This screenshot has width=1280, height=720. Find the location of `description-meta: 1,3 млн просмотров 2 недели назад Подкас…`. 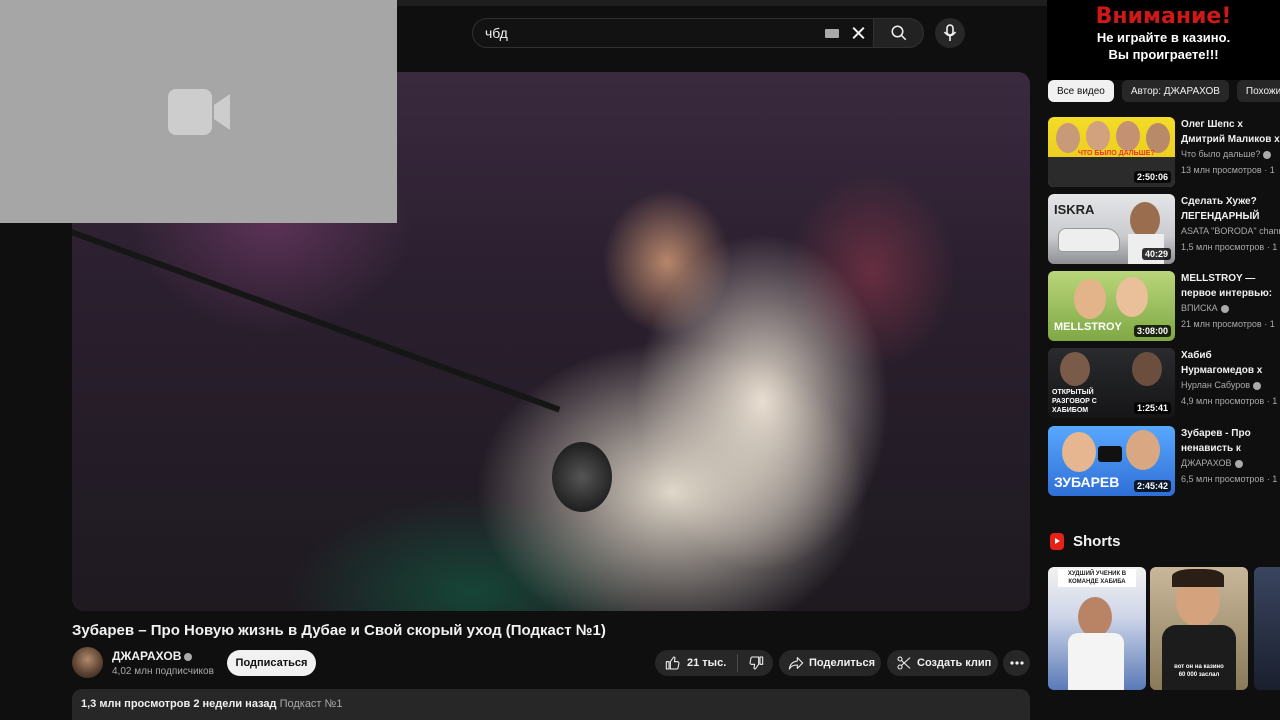

description-meta: 1,3 млн просмотров 2 недели назад Подкас… is located at coordinates (211, 704).